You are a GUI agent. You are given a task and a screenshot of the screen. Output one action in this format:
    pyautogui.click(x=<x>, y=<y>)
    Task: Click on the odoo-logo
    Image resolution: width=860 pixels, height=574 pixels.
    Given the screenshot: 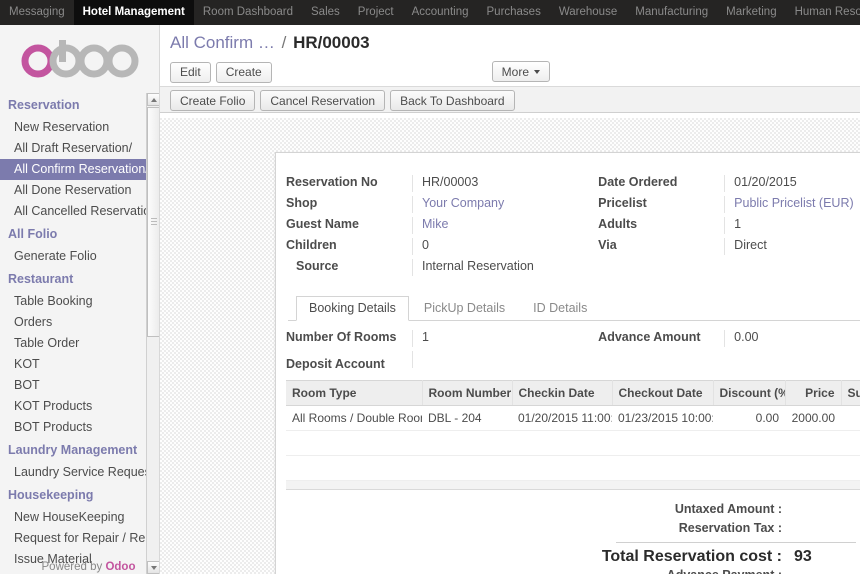 What is the action you would take?
    pyautogui.click(x=79, y=59)
    